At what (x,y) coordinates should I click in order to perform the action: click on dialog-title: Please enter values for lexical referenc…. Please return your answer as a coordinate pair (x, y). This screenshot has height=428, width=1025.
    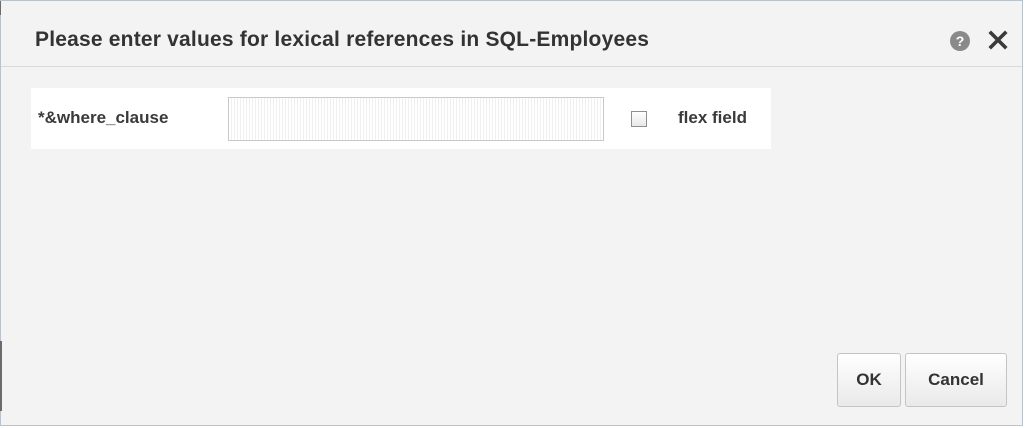
    Looking at the image, I should click on (342, 39).